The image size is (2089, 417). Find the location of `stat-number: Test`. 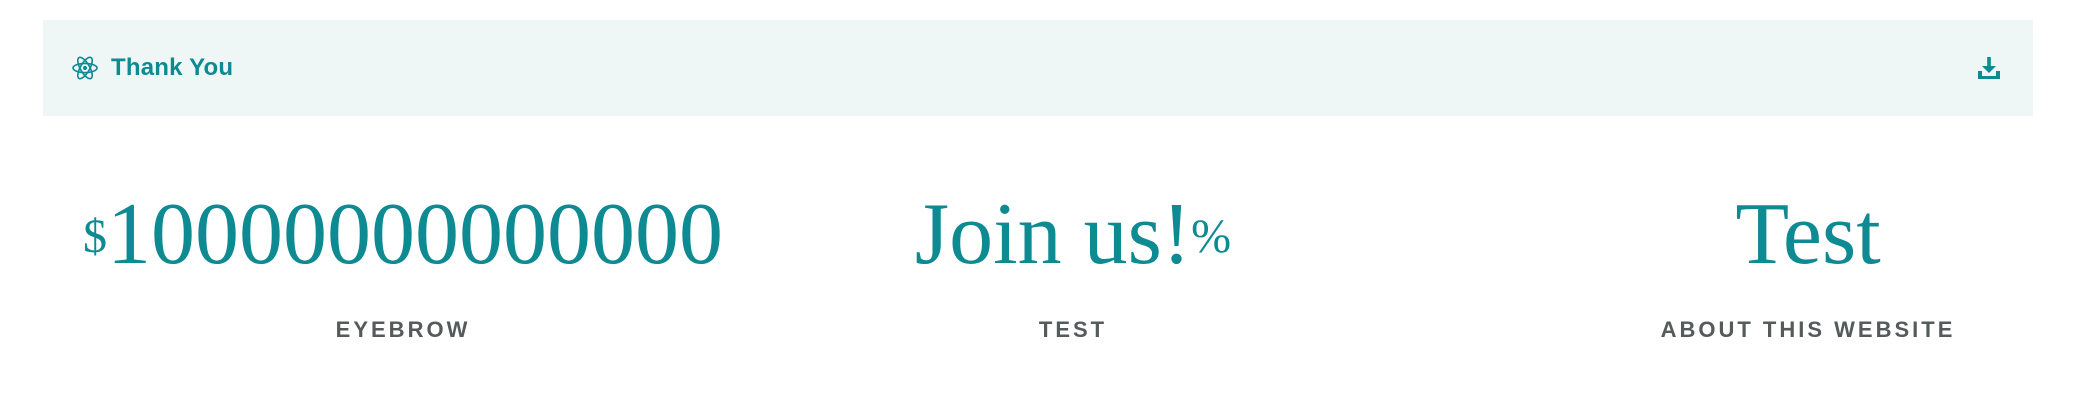

stat-number: Test is located at coordinates (1808, 234).